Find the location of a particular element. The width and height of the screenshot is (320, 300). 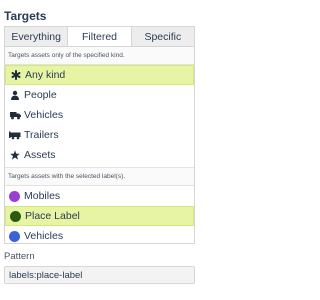

label-item-vehicles: Vehicles is located at coordinates (99, 236).